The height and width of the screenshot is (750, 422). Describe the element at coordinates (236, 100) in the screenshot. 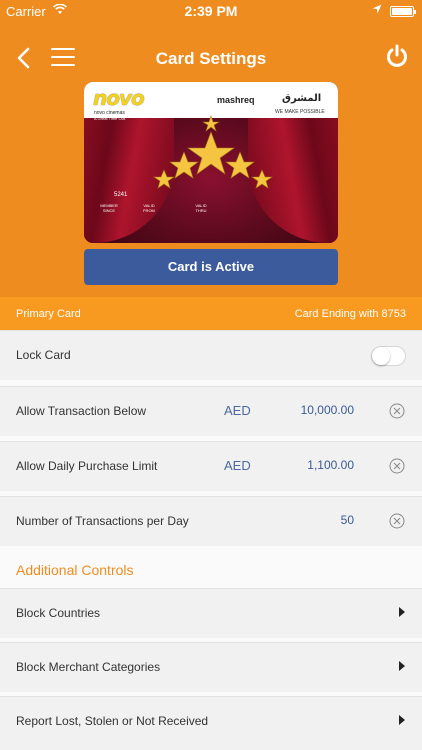

I see `bank-logo: mashreq` at that location.